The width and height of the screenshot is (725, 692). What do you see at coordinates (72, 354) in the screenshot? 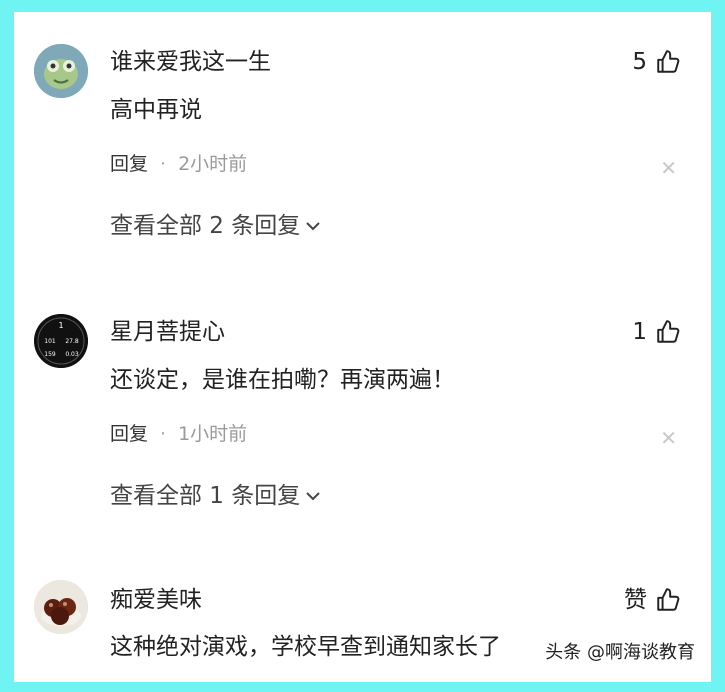
I see `watch-bottom-right: 0.03` at bounding box center [72, 354].